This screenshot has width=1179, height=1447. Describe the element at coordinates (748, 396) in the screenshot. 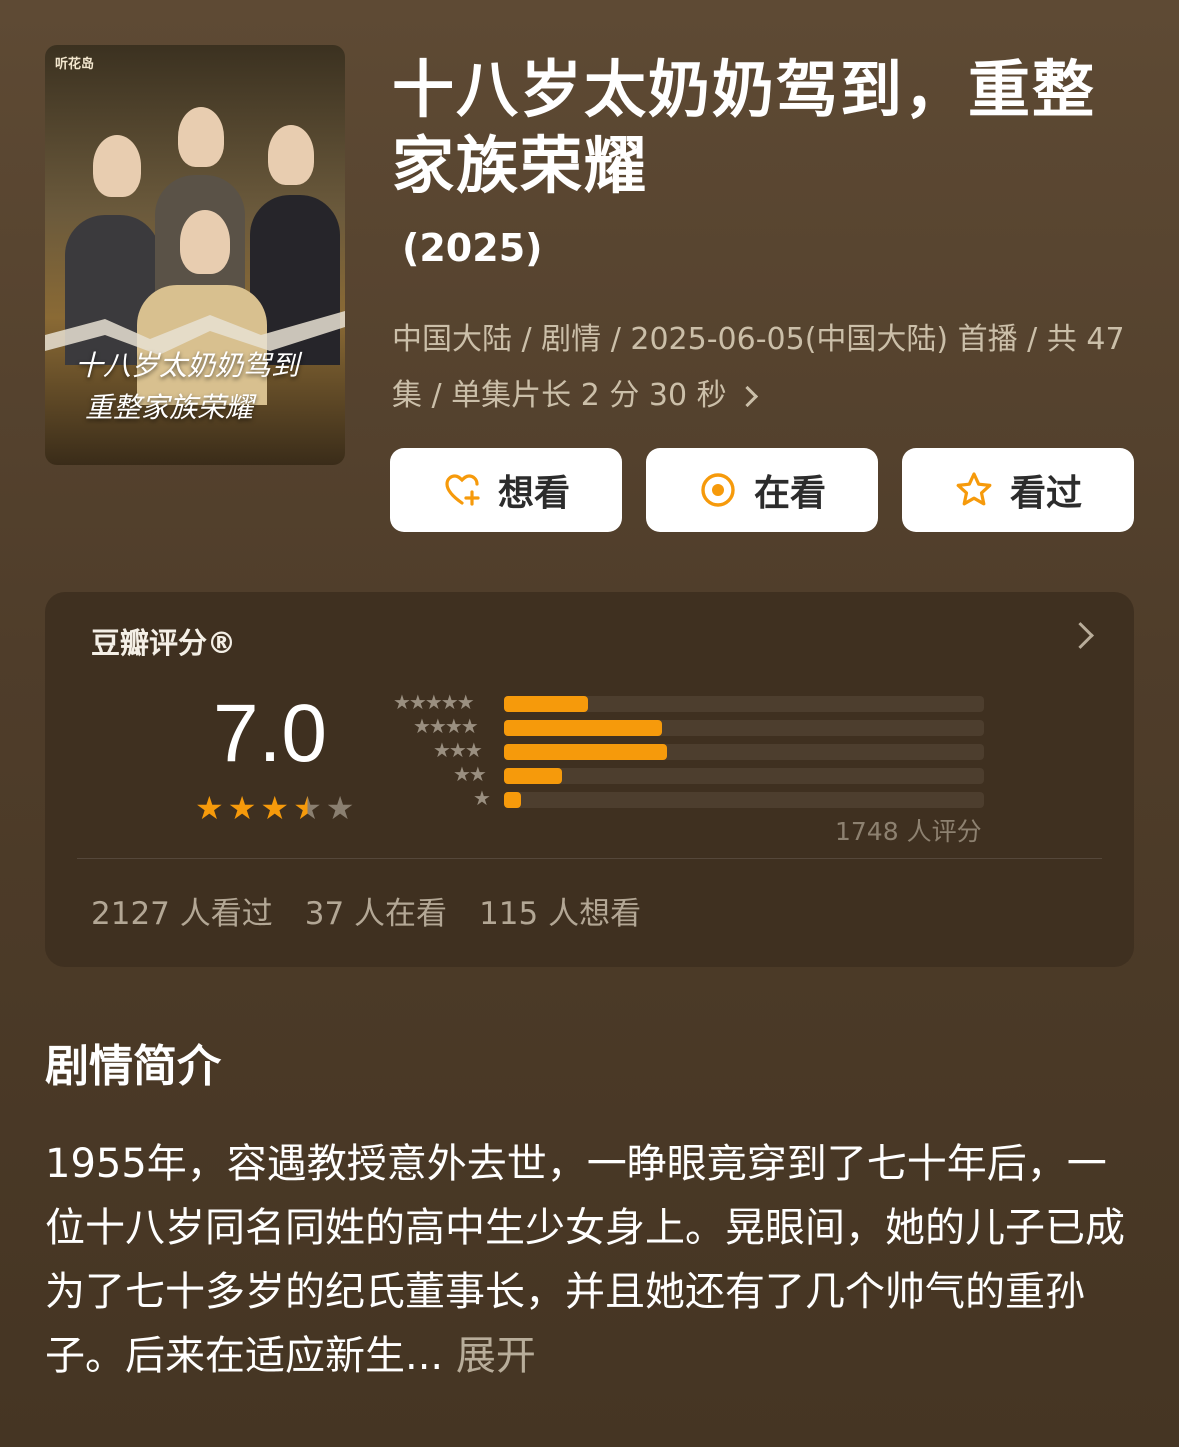

I see `meta-chevron-icon` at that location.